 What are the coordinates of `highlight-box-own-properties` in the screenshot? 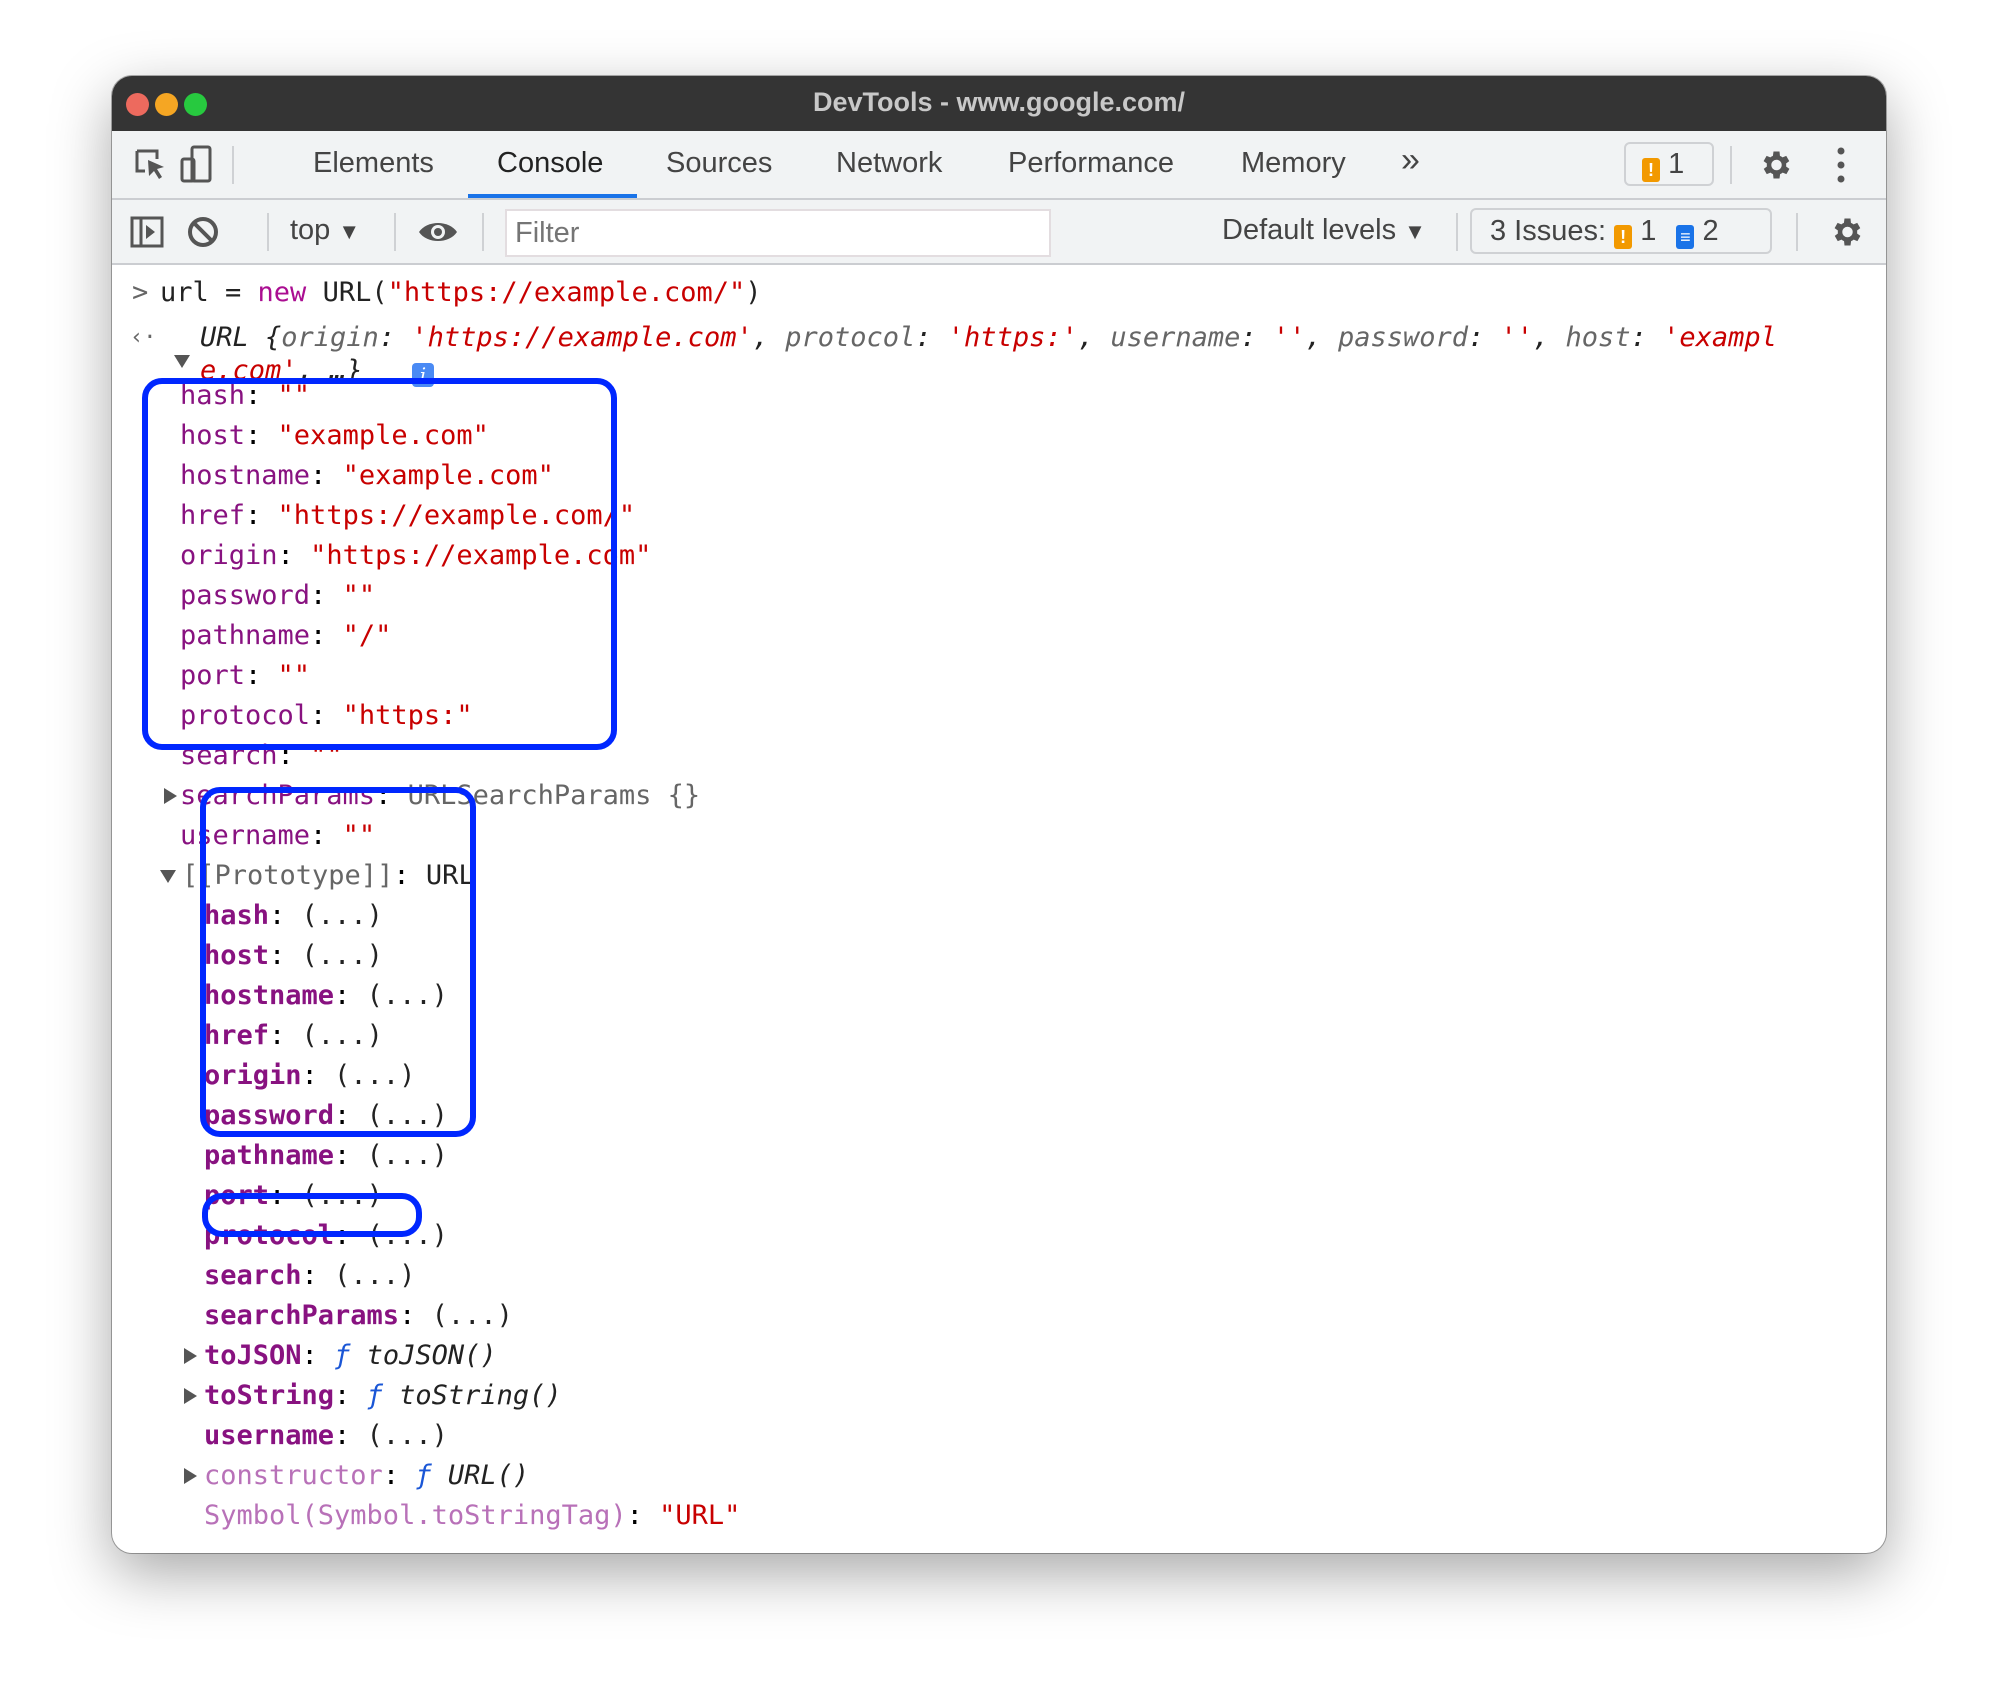 It's located at (379, 564).